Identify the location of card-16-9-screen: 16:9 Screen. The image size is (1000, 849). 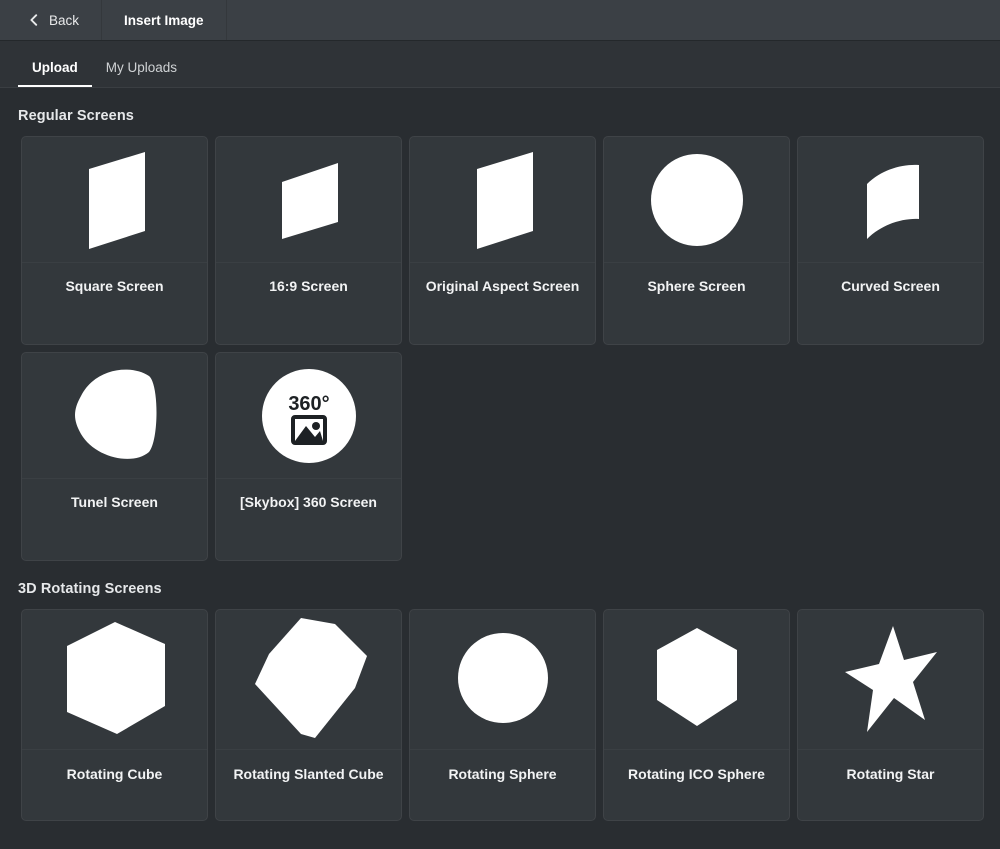
(308, 240).